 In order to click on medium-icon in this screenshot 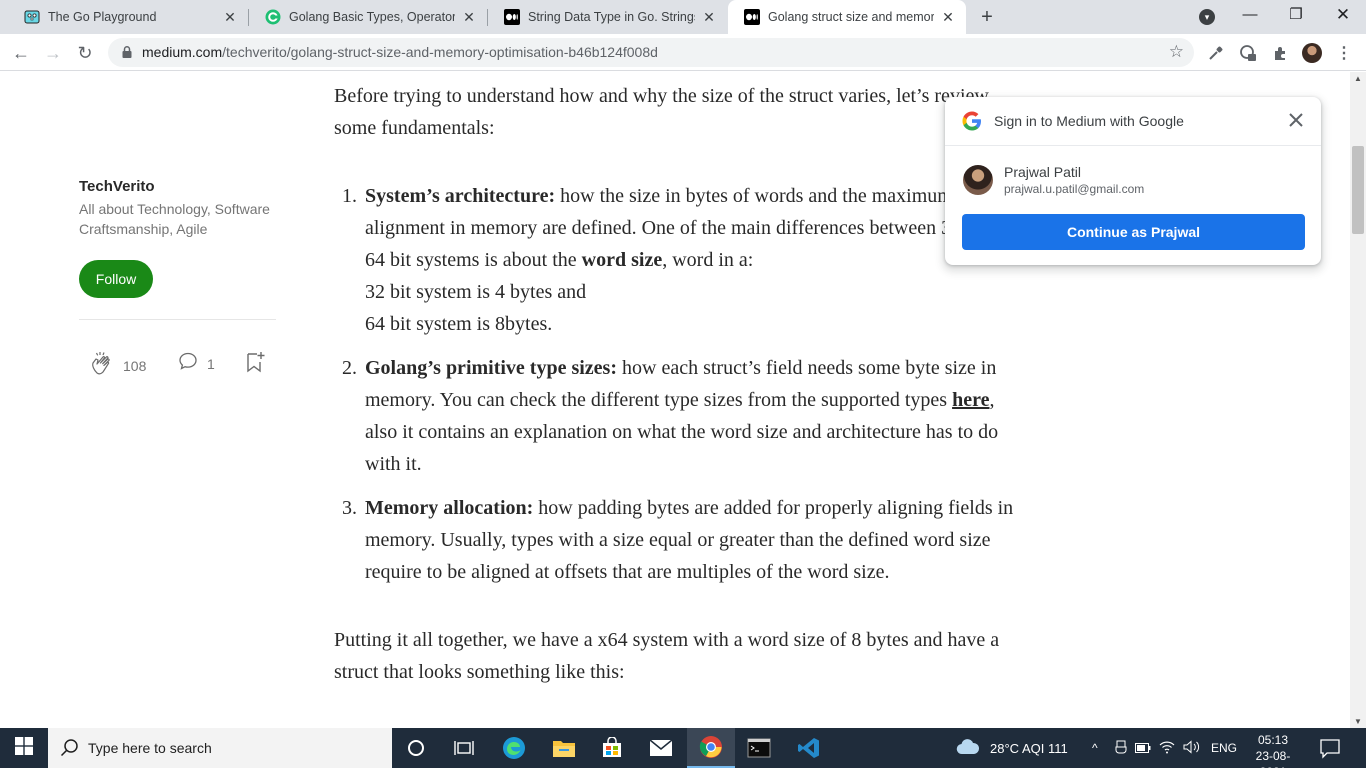, I will do `click(512, 17)`.